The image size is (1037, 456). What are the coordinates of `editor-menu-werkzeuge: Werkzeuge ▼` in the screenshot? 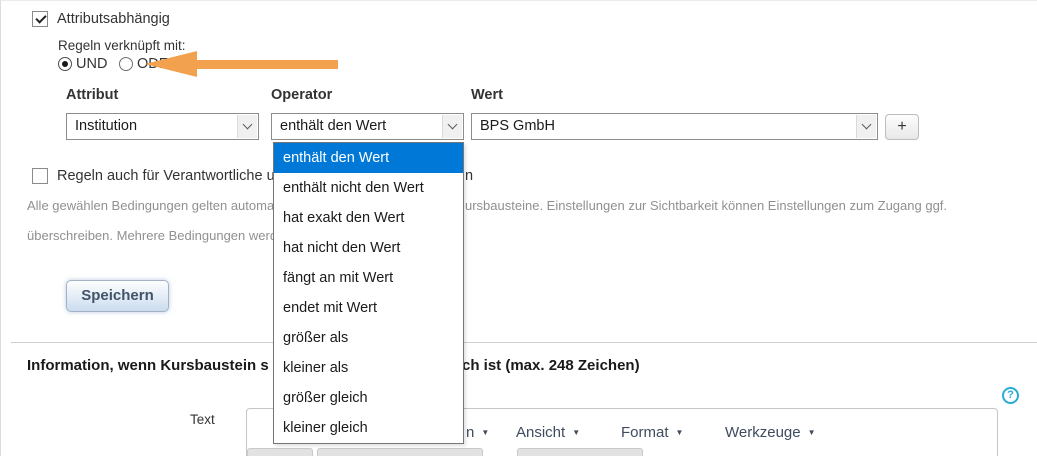 It's located at (770, 432).